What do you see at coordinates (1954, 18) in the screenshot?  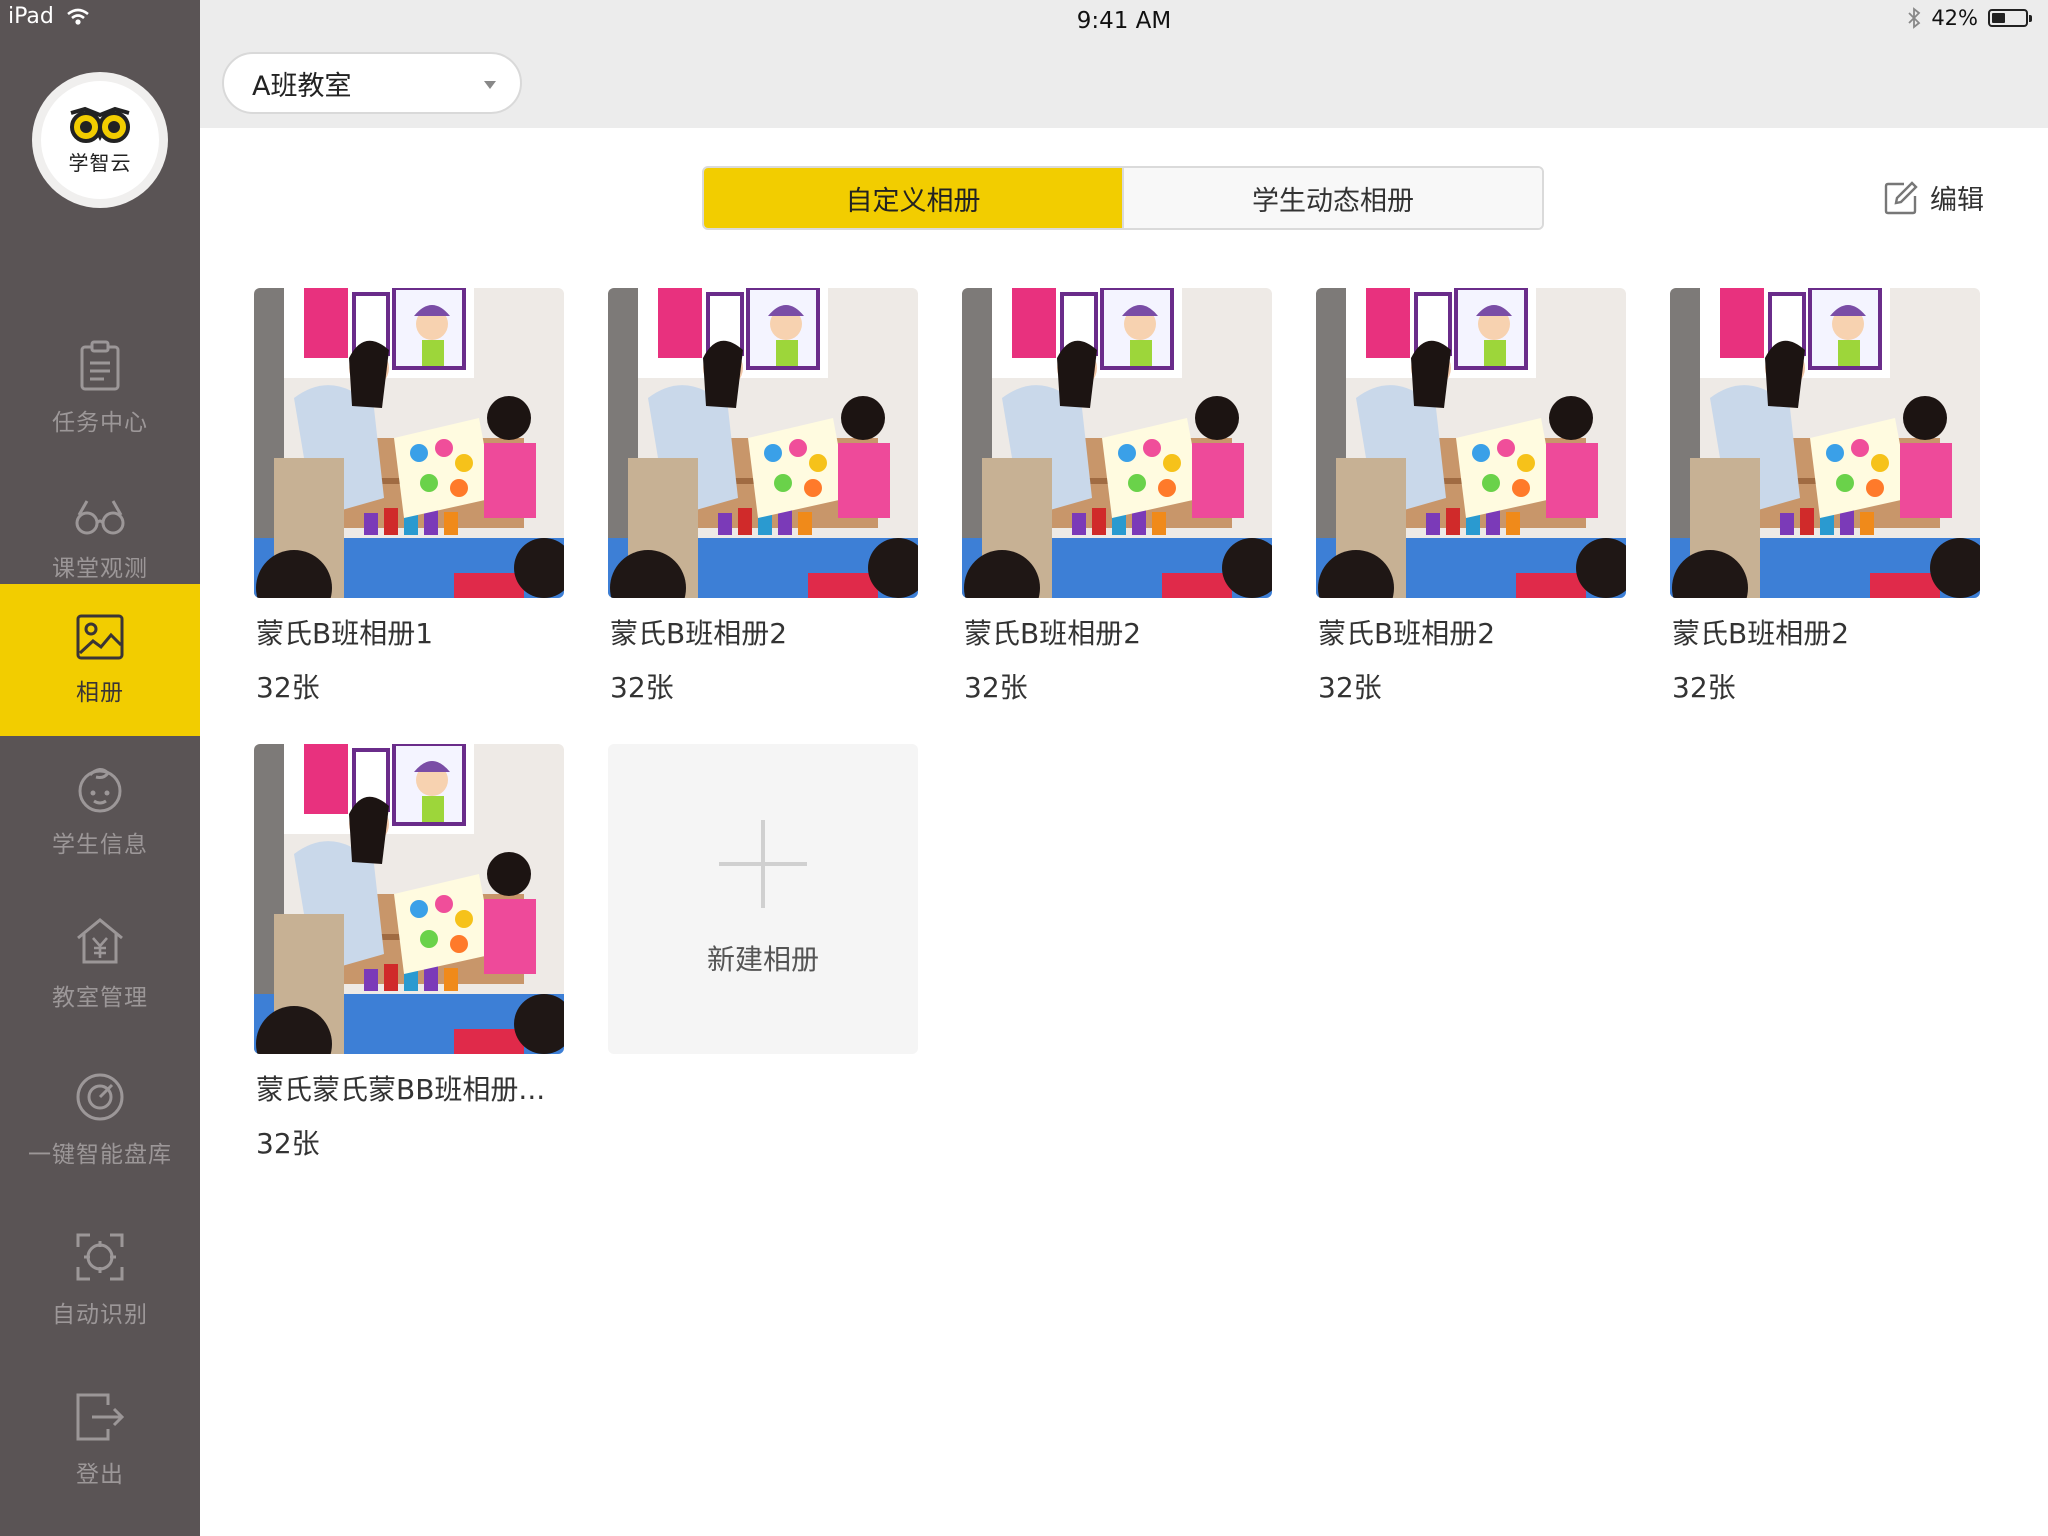 I see `battery-percent: 42%` at bounding box center [1954, 18].